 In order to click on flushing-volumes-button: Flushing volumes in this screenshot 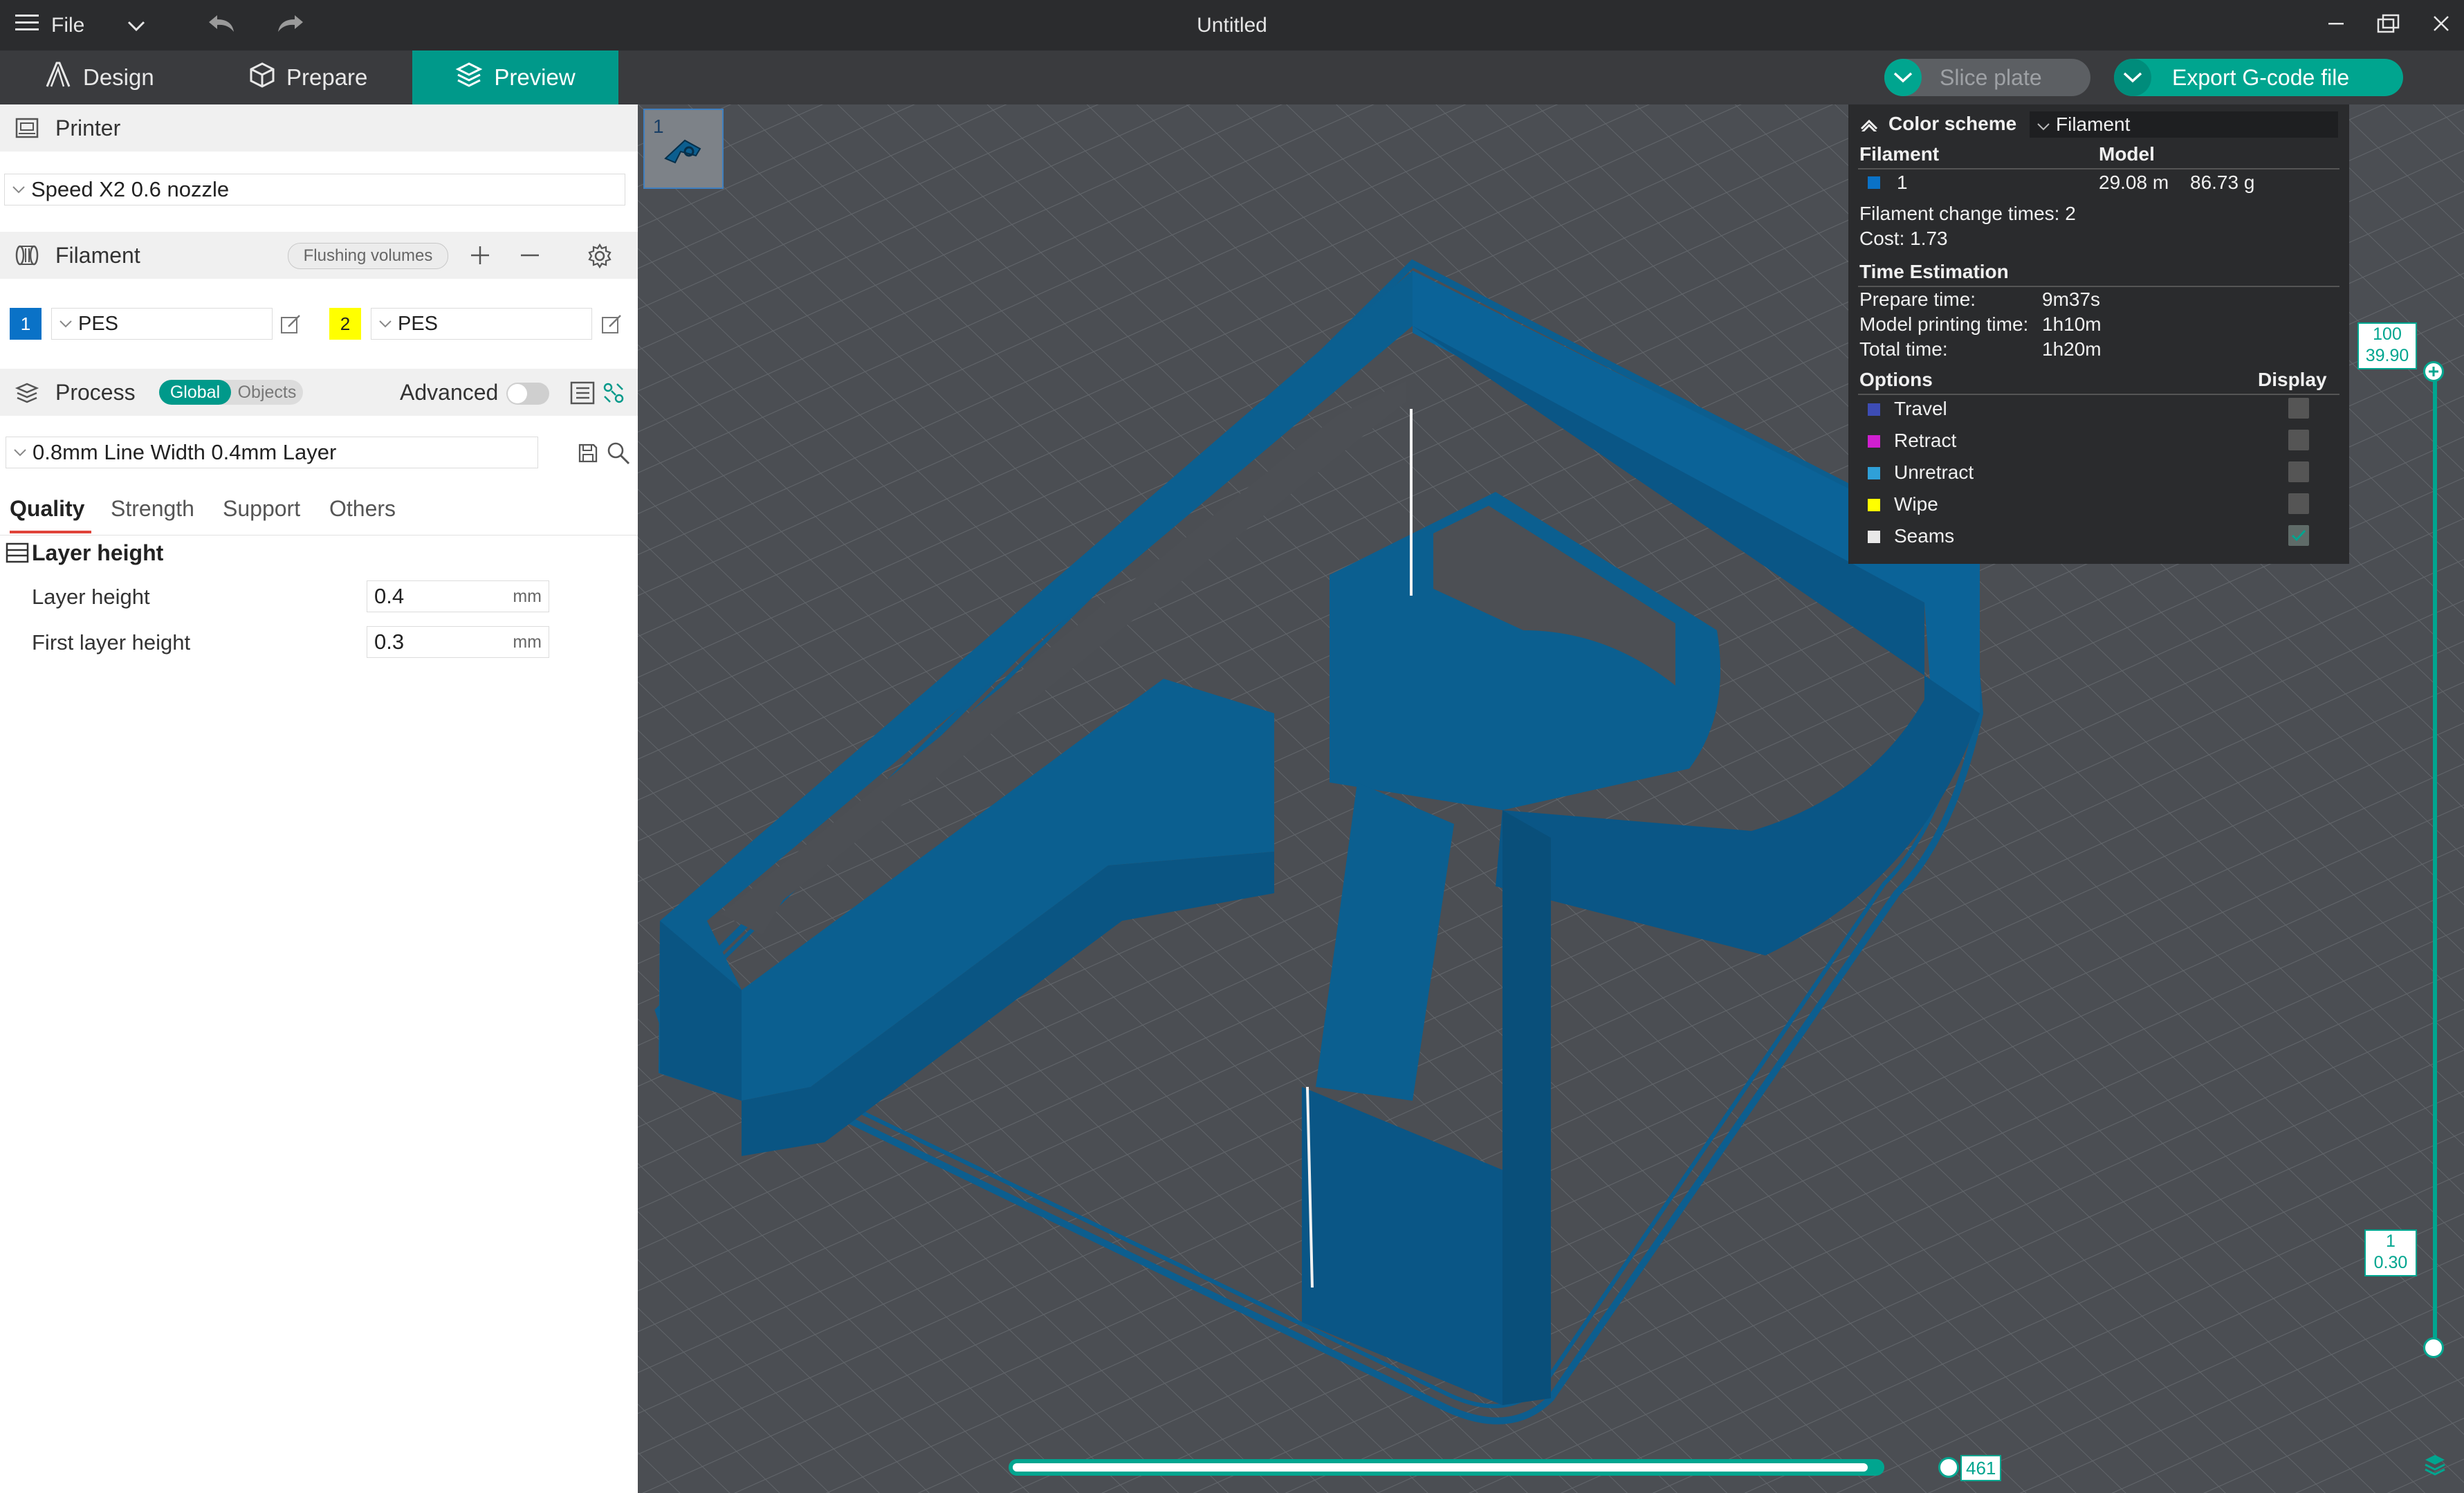, I will do `click(368, 256)`.